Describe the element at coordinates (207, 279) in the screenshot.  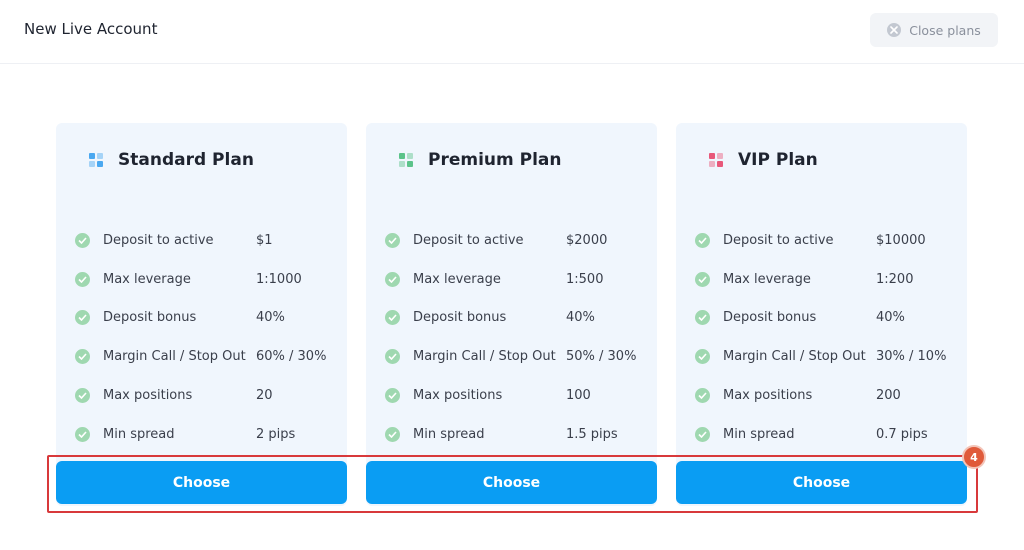
I see `feature-row: Max leverage 1:1000` at that location.